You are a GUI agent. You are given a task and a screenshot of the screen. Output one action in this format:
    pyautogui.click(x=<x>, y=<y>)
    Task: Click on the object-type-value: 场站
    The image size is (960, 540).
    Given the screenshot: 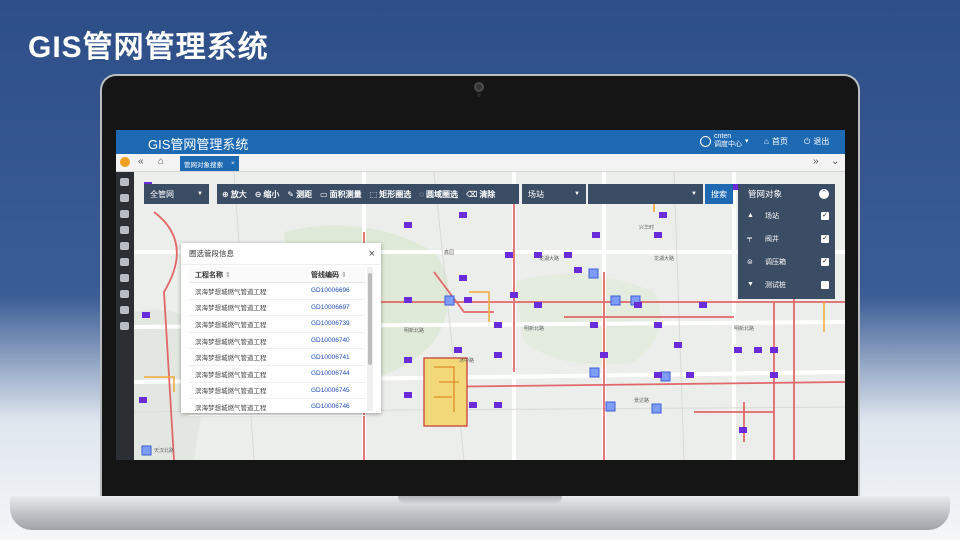 What is the action you would take?
    pyautogui.click(x=536, y=194)
    